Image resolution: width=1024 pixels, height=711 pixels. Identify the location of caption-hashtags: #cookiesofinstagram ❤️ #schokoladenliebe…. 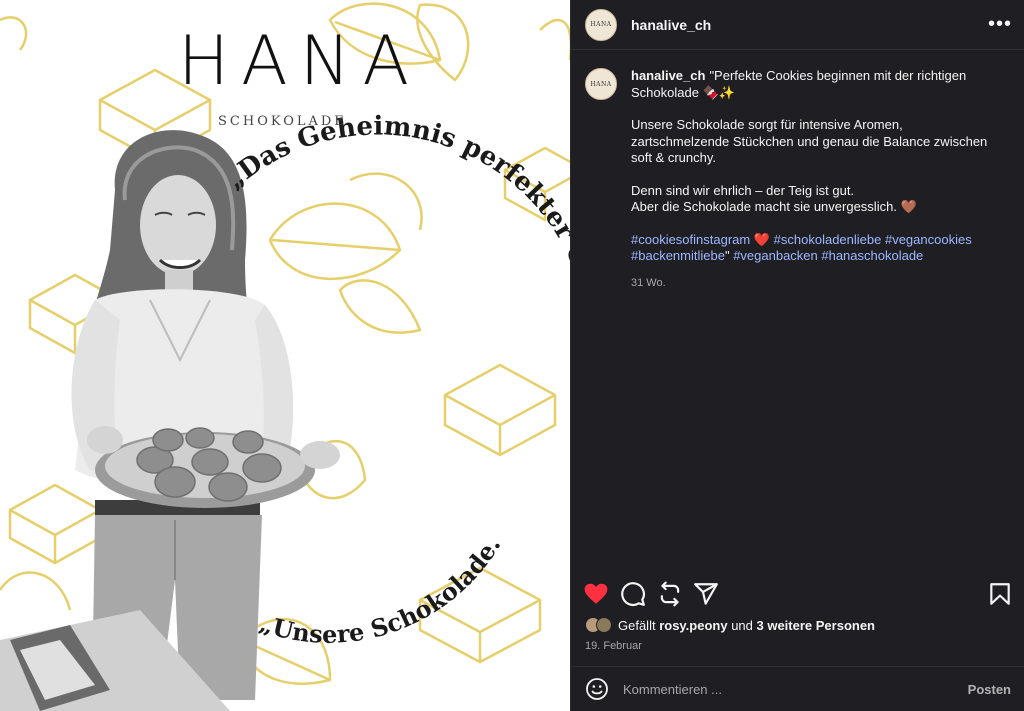
(816, 248).